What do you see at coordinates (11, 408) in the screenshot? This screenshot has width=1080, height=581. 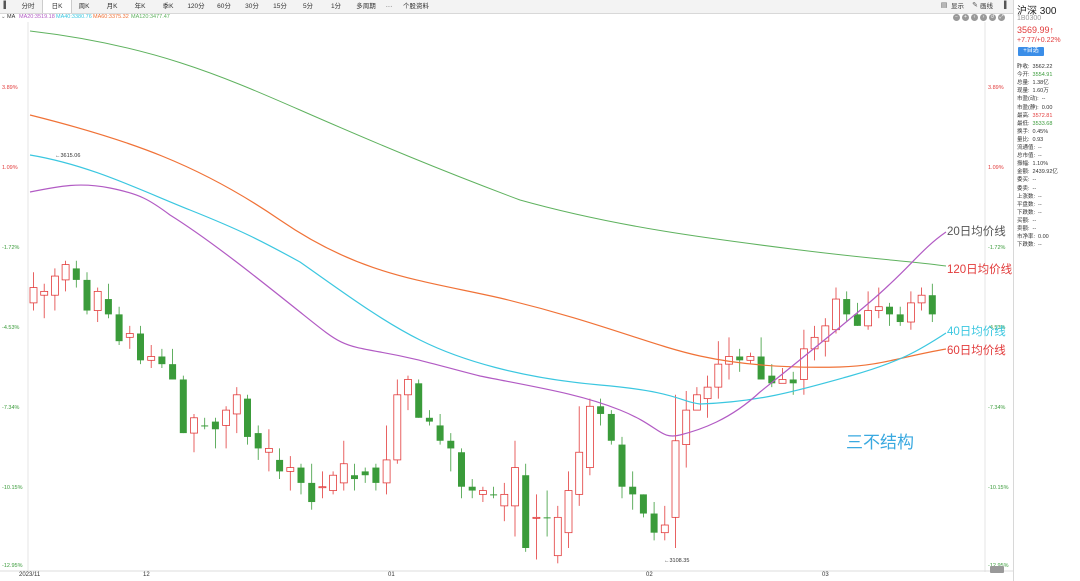 I see `y-tick-left-4: -7.34%` at bounding box center [11, 408].